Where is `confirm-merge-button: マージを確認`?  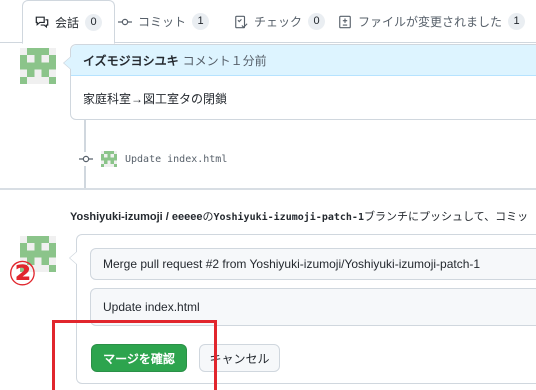 confirm-merge-button: マージを確認 is located at coordinates (139, 358).